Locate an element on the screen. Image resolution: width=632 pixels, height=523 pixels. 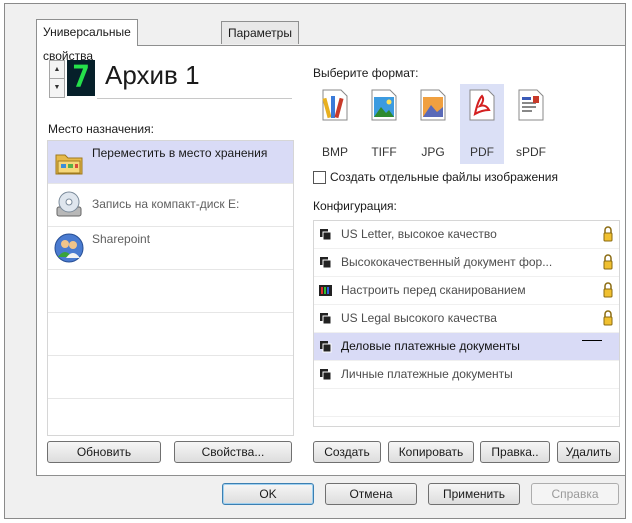
tab-general-properties: Универсальные свойства is located at coordinates (87, 41).